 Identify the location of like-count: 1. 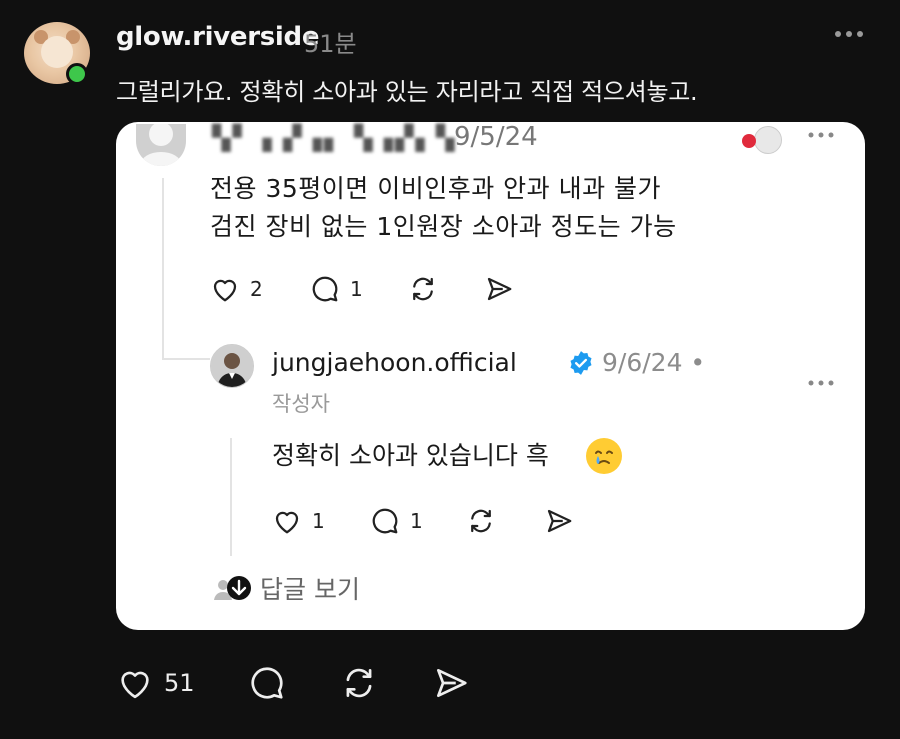
(318, 521).